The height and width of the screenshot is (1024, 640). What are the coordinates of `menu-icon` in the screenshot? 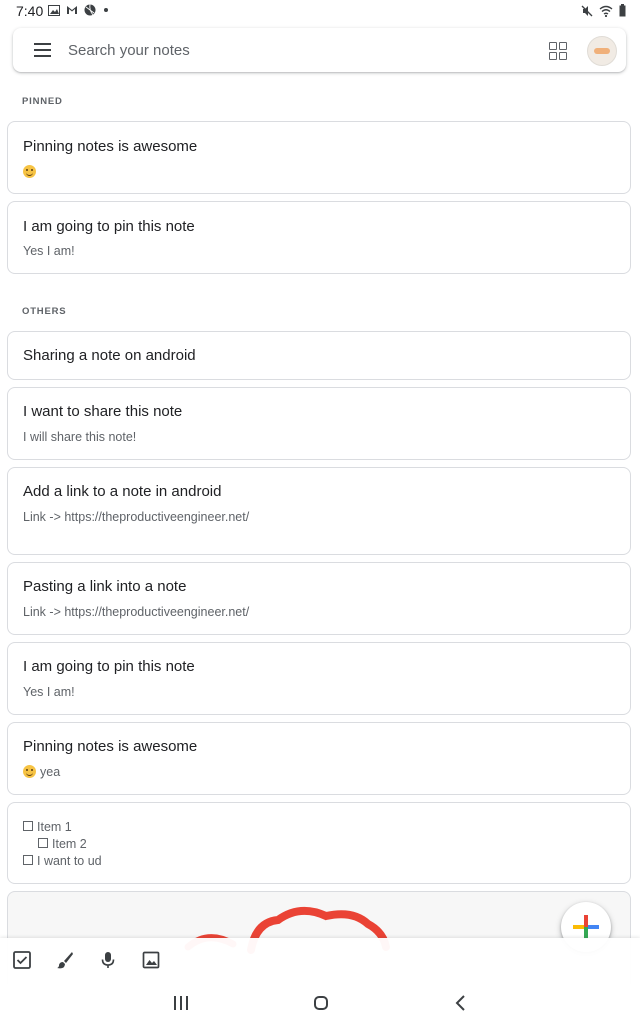 It's located at (42, 50).